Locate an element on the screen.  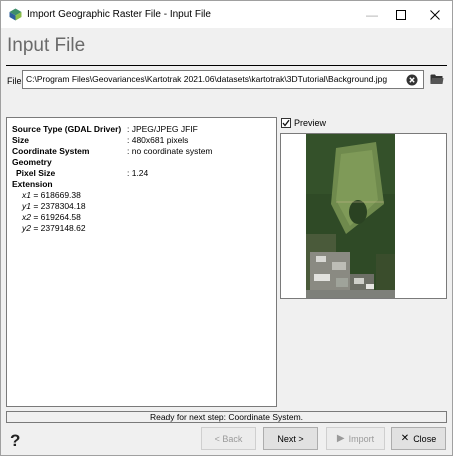
file-label: File is located at coordinates (14, 81).